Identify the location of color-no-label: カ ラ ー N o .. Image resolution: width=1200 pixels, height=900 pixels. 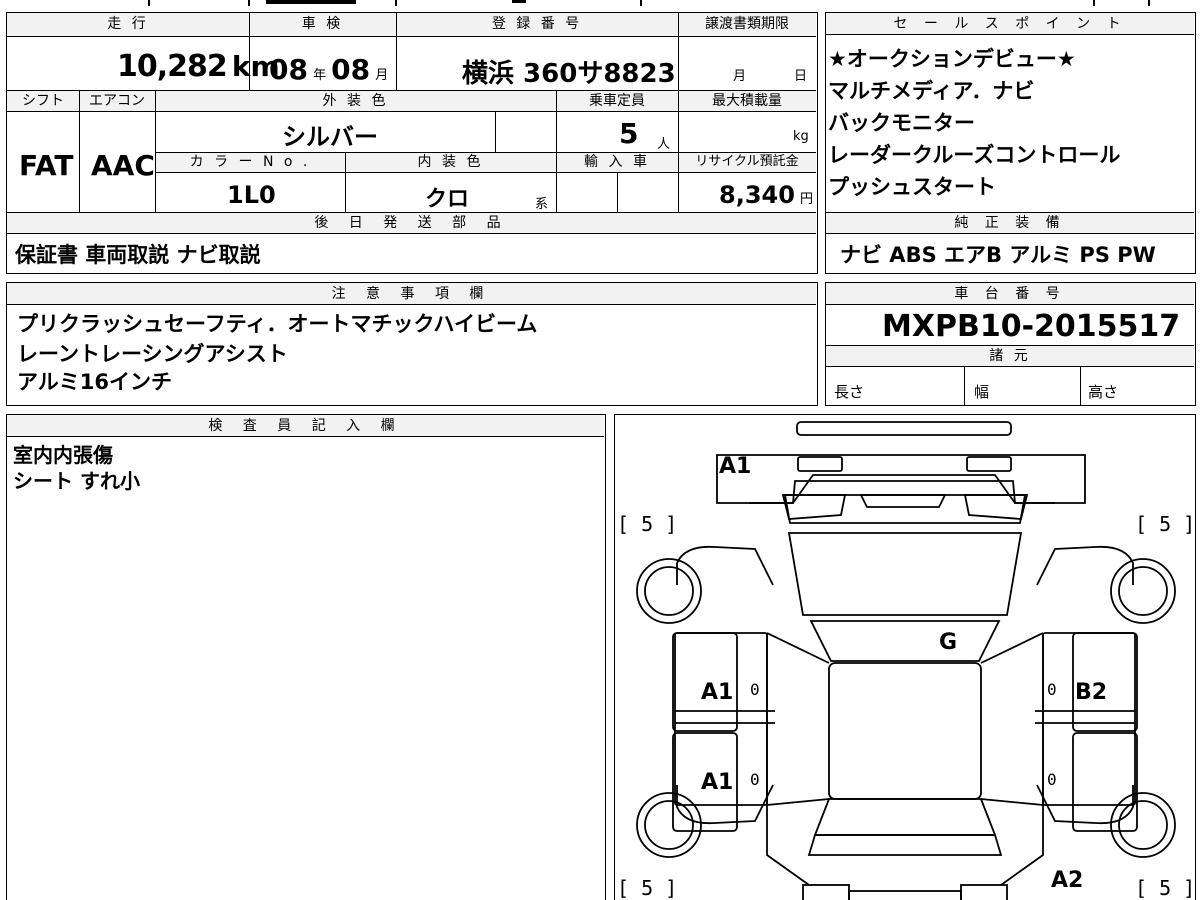
(250, 162).